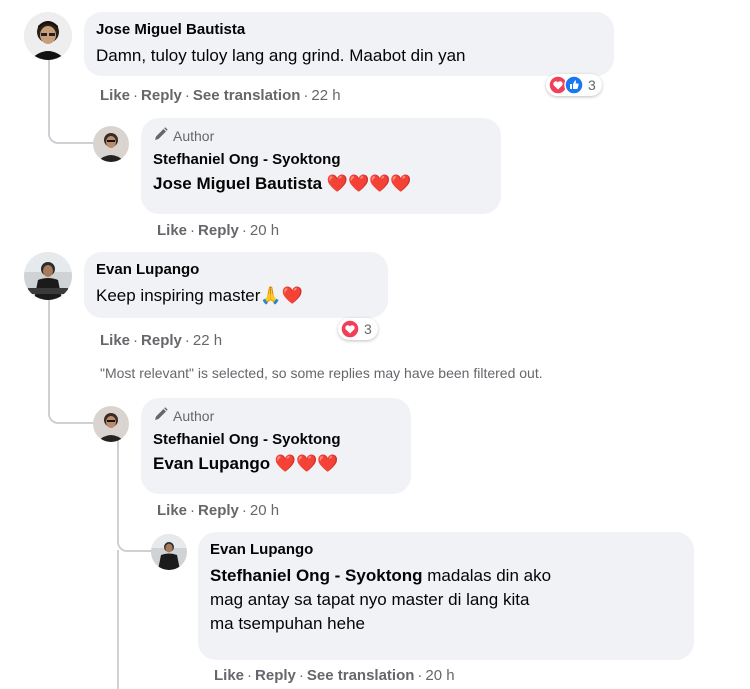 The image size is (750, 689). I want to click on mention-link: Evan Lupango, so click(211, 463).